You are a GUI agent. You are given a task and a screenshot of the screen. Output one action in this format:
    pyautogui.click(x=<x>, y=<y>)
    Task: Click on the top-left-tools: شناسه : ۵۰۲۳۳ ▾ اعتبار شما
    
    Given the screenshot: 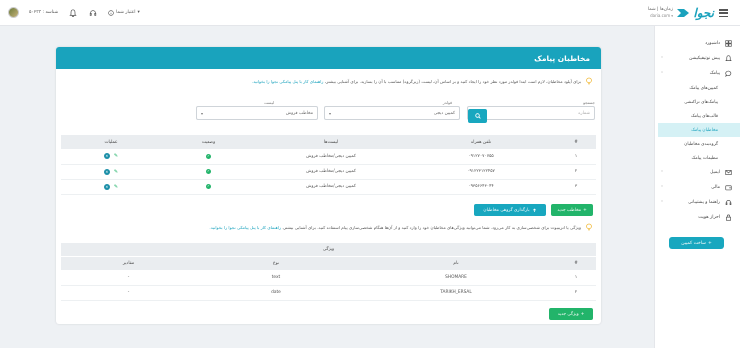 What is the action you would take?
    pyautogui.click(x=74, y=12)
    